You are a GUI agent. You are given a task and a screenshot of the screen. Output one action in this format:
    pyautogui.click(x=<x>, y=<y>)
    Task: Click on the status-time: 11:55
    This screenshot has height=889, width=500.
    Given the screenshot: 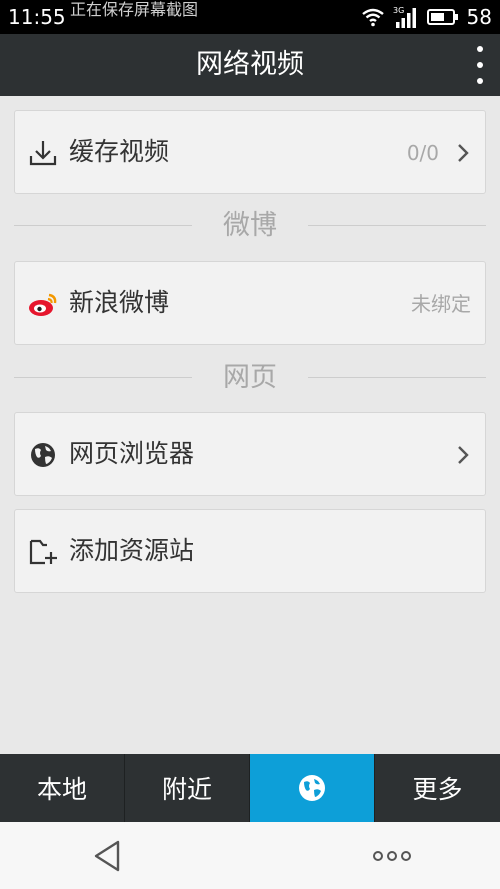 What is the action you would take?
    pyautogui.click(x=37, y=17)
    